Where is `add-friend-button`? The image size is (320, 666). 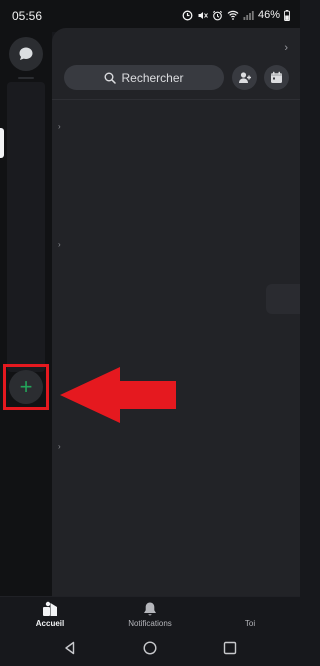
add-friend-button is located at coordinates (244, 77).